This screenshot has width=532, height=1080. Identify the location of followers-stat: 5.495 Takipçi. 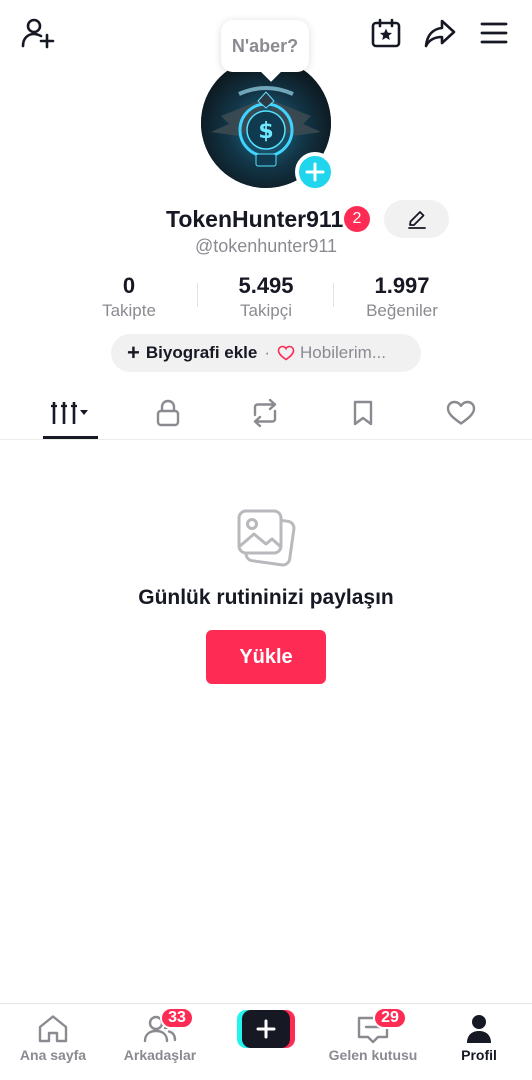
(266, 297).